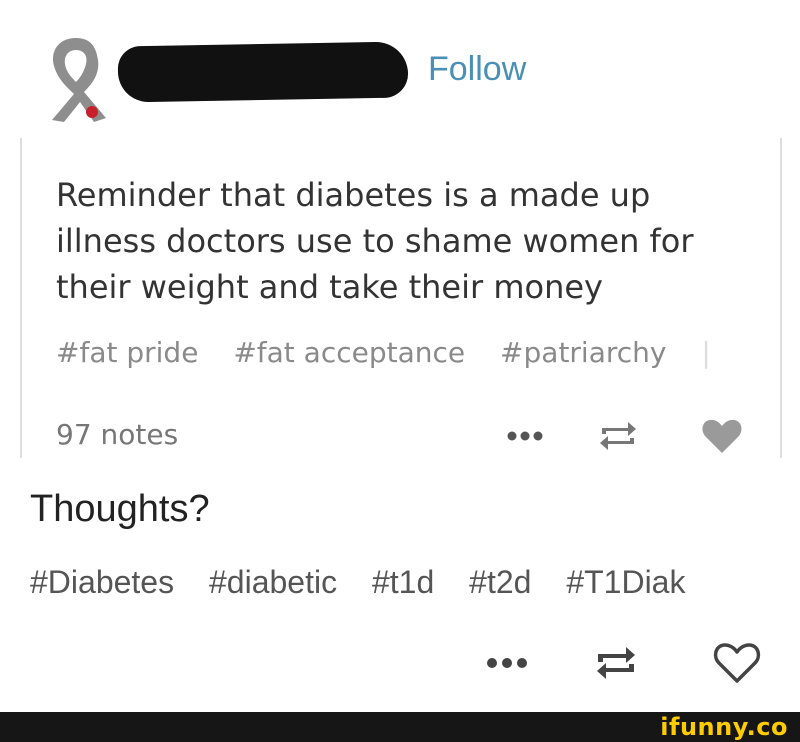  Describe the element at coordinates (583, 352) in the screenshot. I see `tag-patriarchy: #patriarchy` at that location.